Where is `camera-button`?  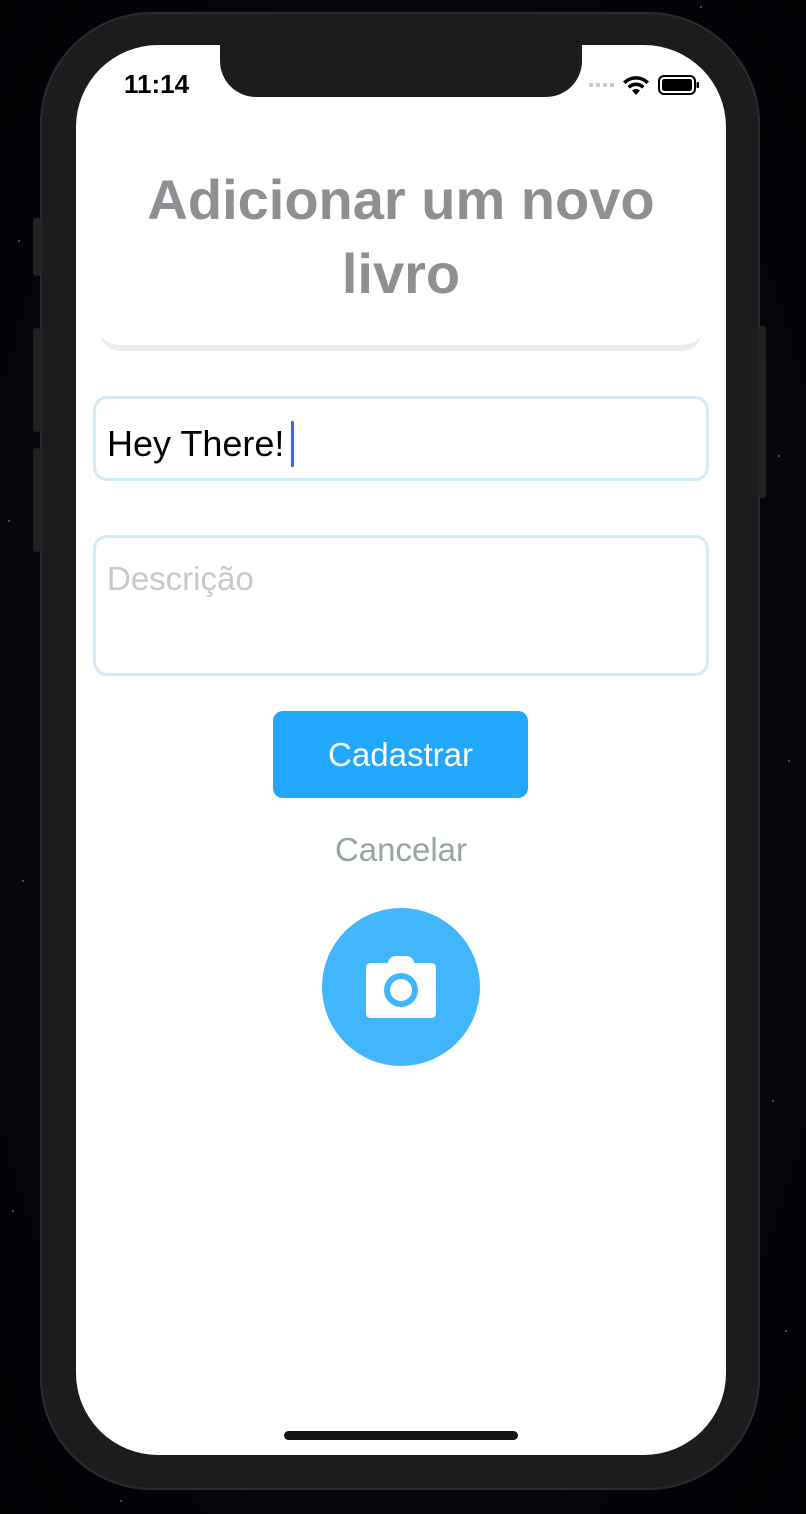 camera-button is located at coordinates (401, 987).